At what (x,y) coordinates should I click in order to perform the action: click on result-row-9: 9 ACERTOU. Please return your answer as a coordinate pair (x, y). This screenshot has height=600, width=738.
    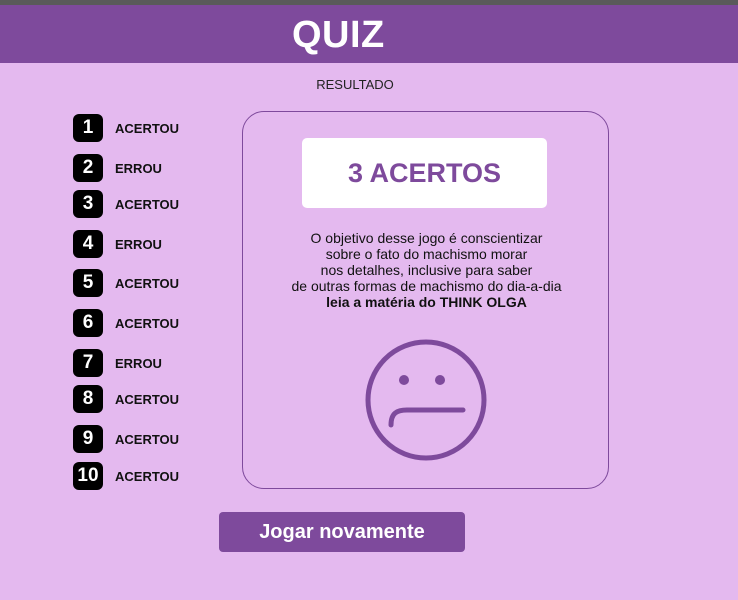
    Looking at the image, I should click on (126, 439).